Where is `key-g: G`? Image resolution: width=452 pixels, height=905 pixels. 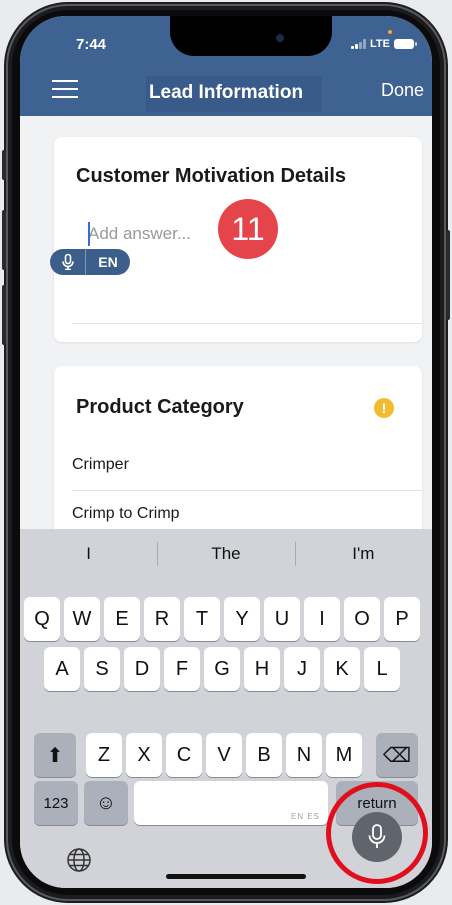
key-g: G is located at coordinates (222, 669).